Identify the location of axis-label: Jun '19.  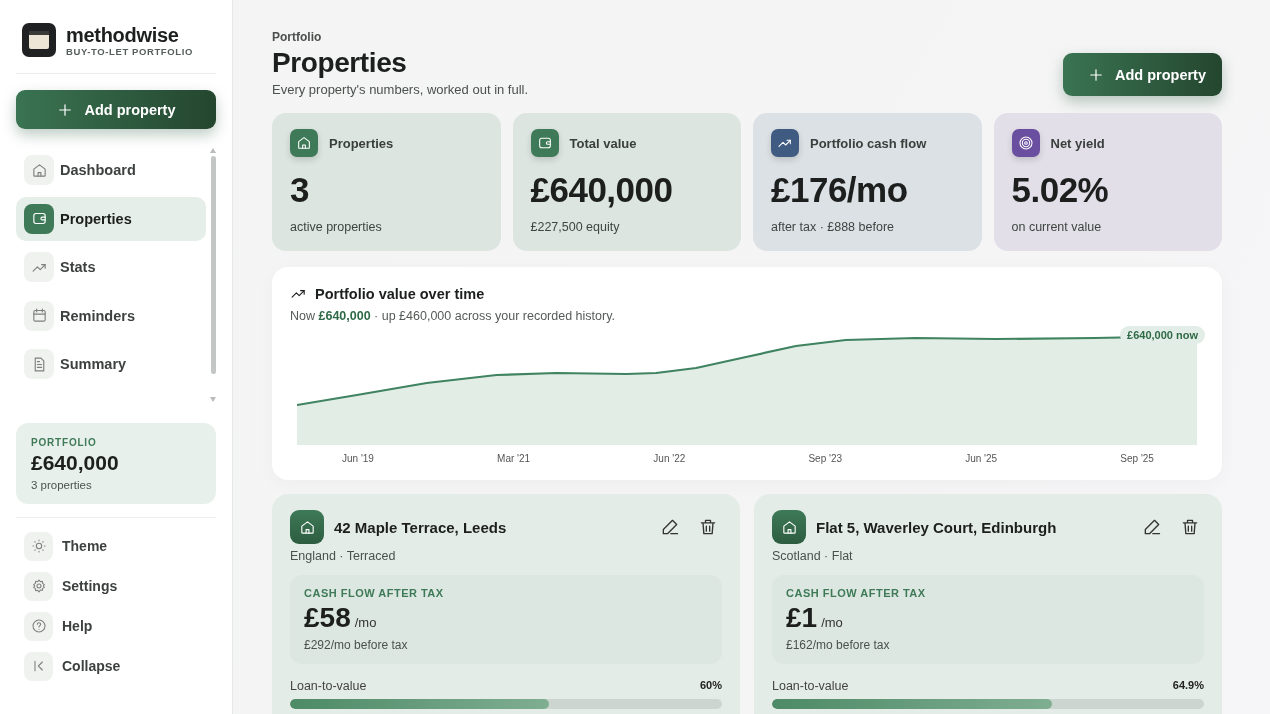
(358, 458).